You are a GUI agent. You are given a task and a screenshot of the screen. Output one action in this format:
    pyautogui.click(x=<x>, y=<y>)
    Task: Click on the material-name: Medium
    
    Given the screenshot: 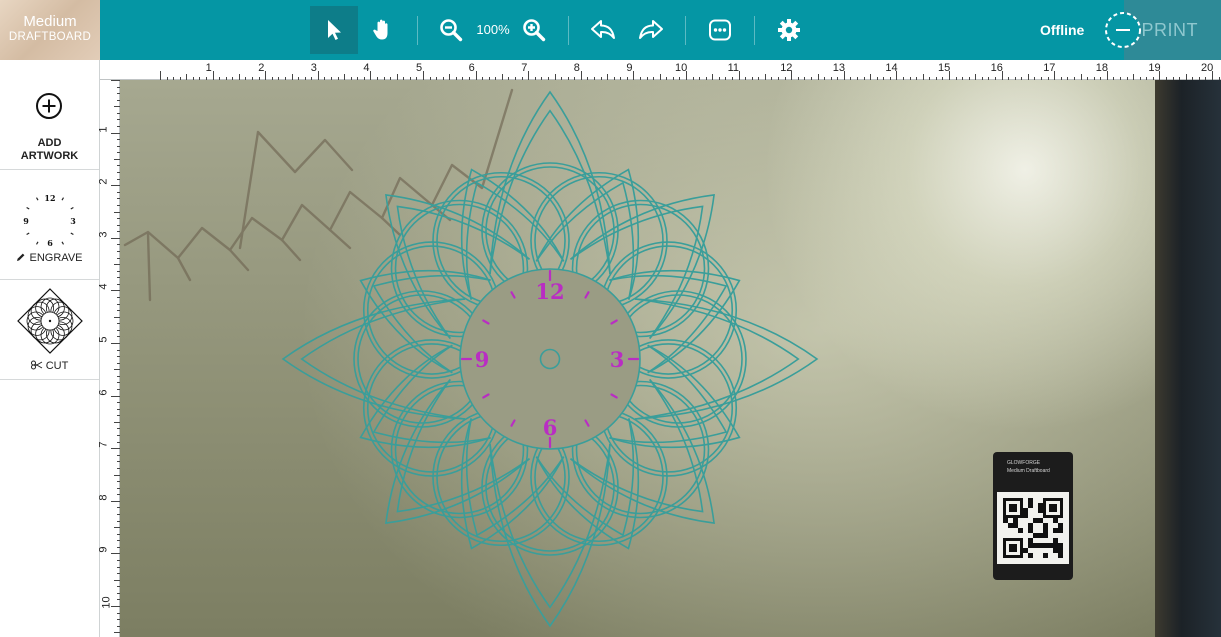 What is the action you would take?
    pyautogui.click(x=50, y=21)
    